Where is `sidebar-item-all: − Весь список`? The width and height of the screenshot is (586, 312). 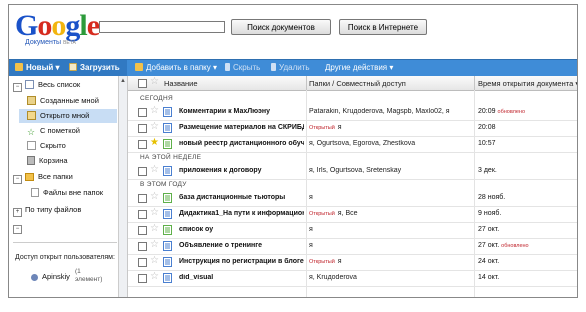 sidebar-item-all: − Весь список is located at coordinates (67, 85).